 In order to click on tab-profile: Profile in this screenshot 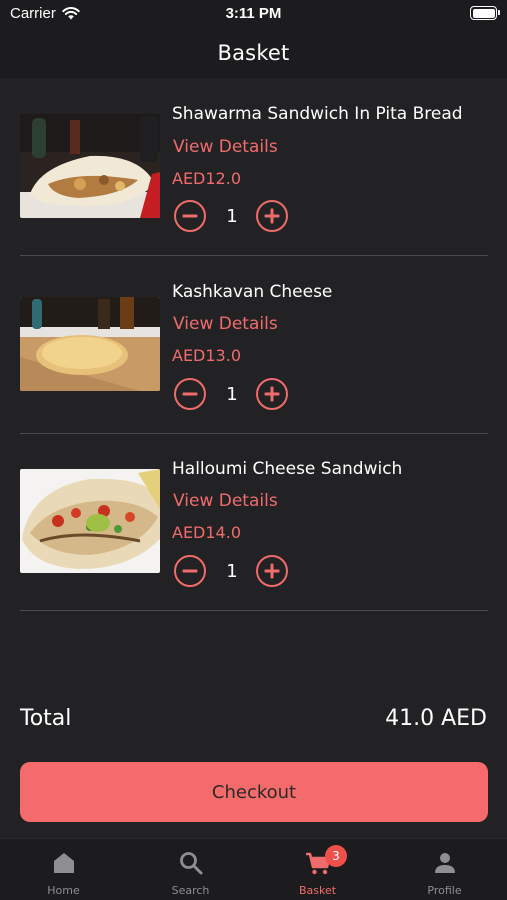, I will do `click(444, 869)`.